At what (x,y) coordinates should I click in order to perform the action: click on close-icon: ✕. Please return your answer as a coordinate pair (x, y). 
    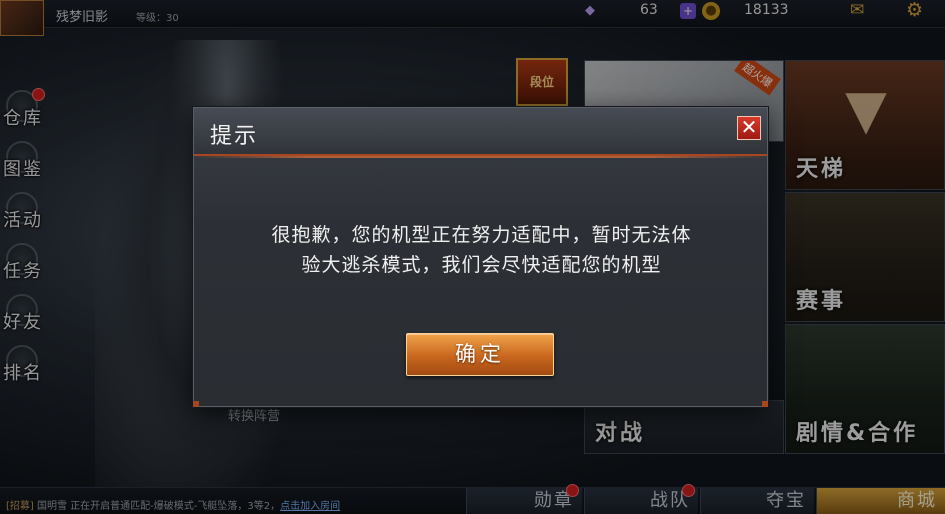
    Looking at the image, I should click on (749, 128).